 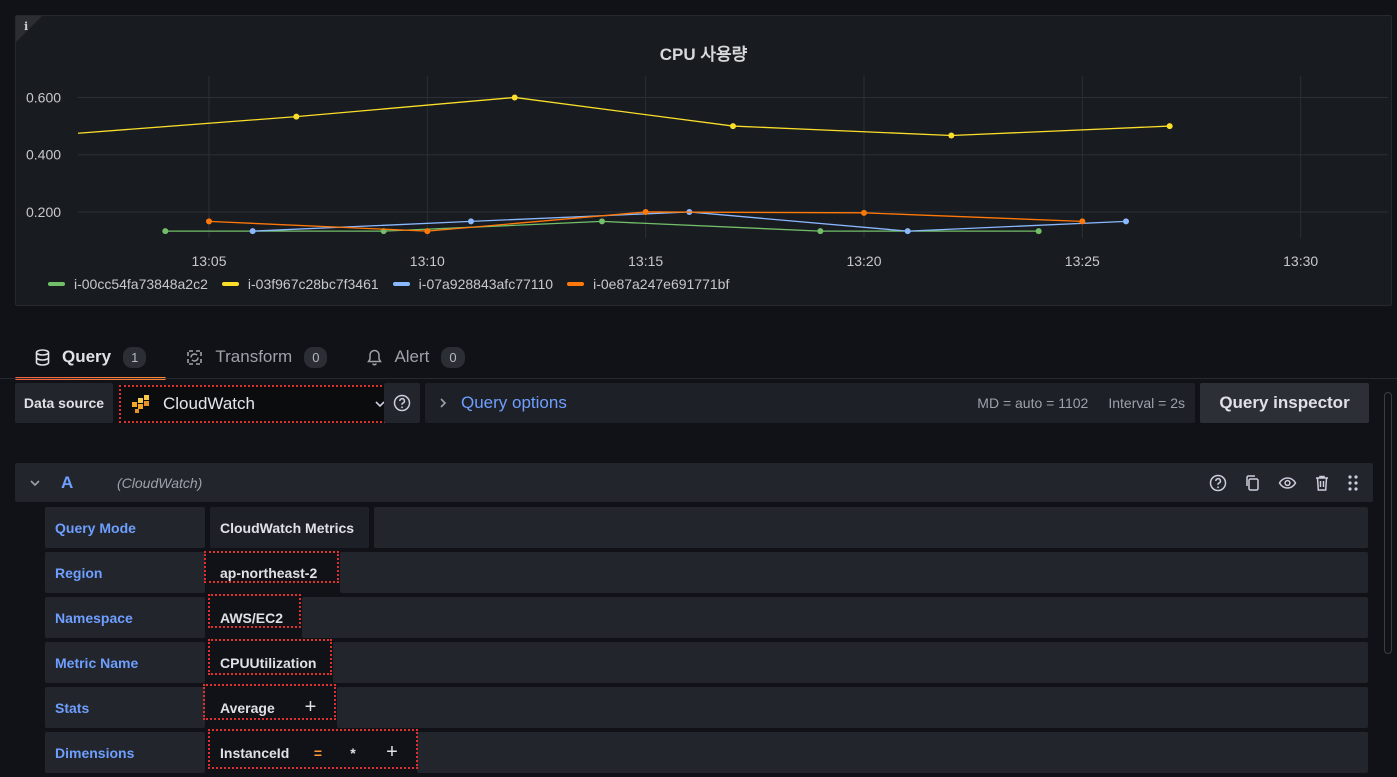 I want to click on x-tick-label-1: 13:10, so click(x=427, y=261).